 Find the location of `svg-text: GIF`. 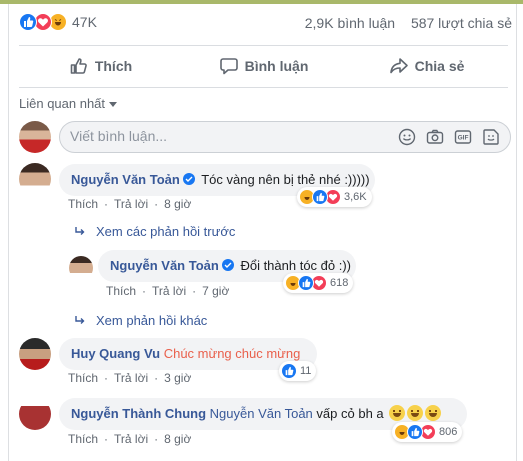

svg-text: GIF is located at coordinates (463, 138).